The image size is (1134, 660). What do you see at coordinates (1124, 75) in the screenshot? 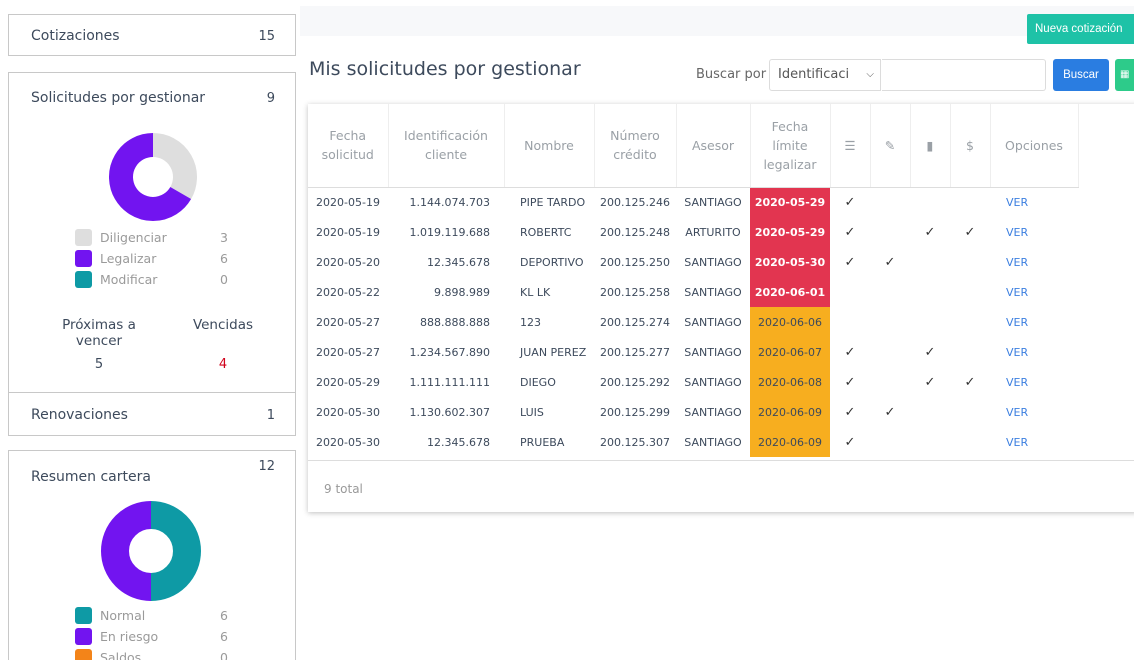
I see `export-excel-button: ▦` at bounding box center [1124, 75].